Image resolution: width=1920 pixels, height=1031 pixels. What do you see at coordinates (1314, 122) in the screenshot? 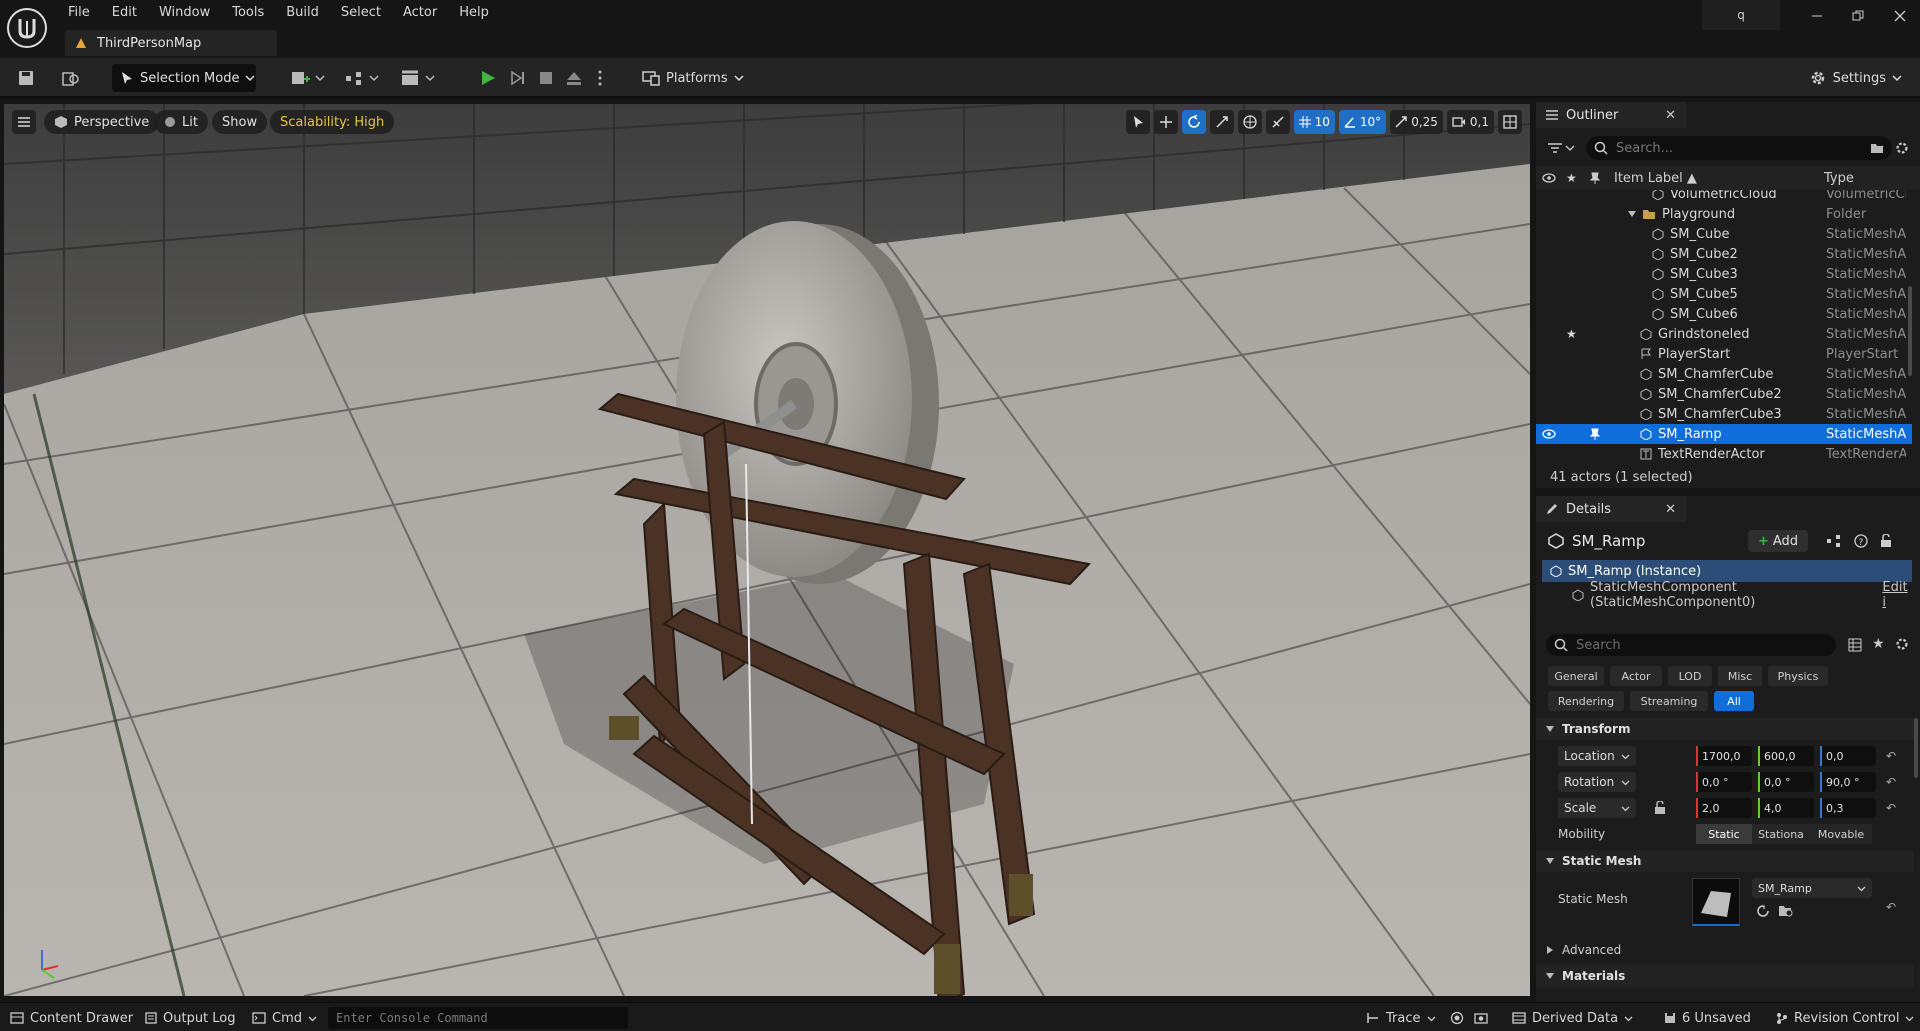
I see `grid-snap-toggle: 10` at bounding box center [1314, 122].